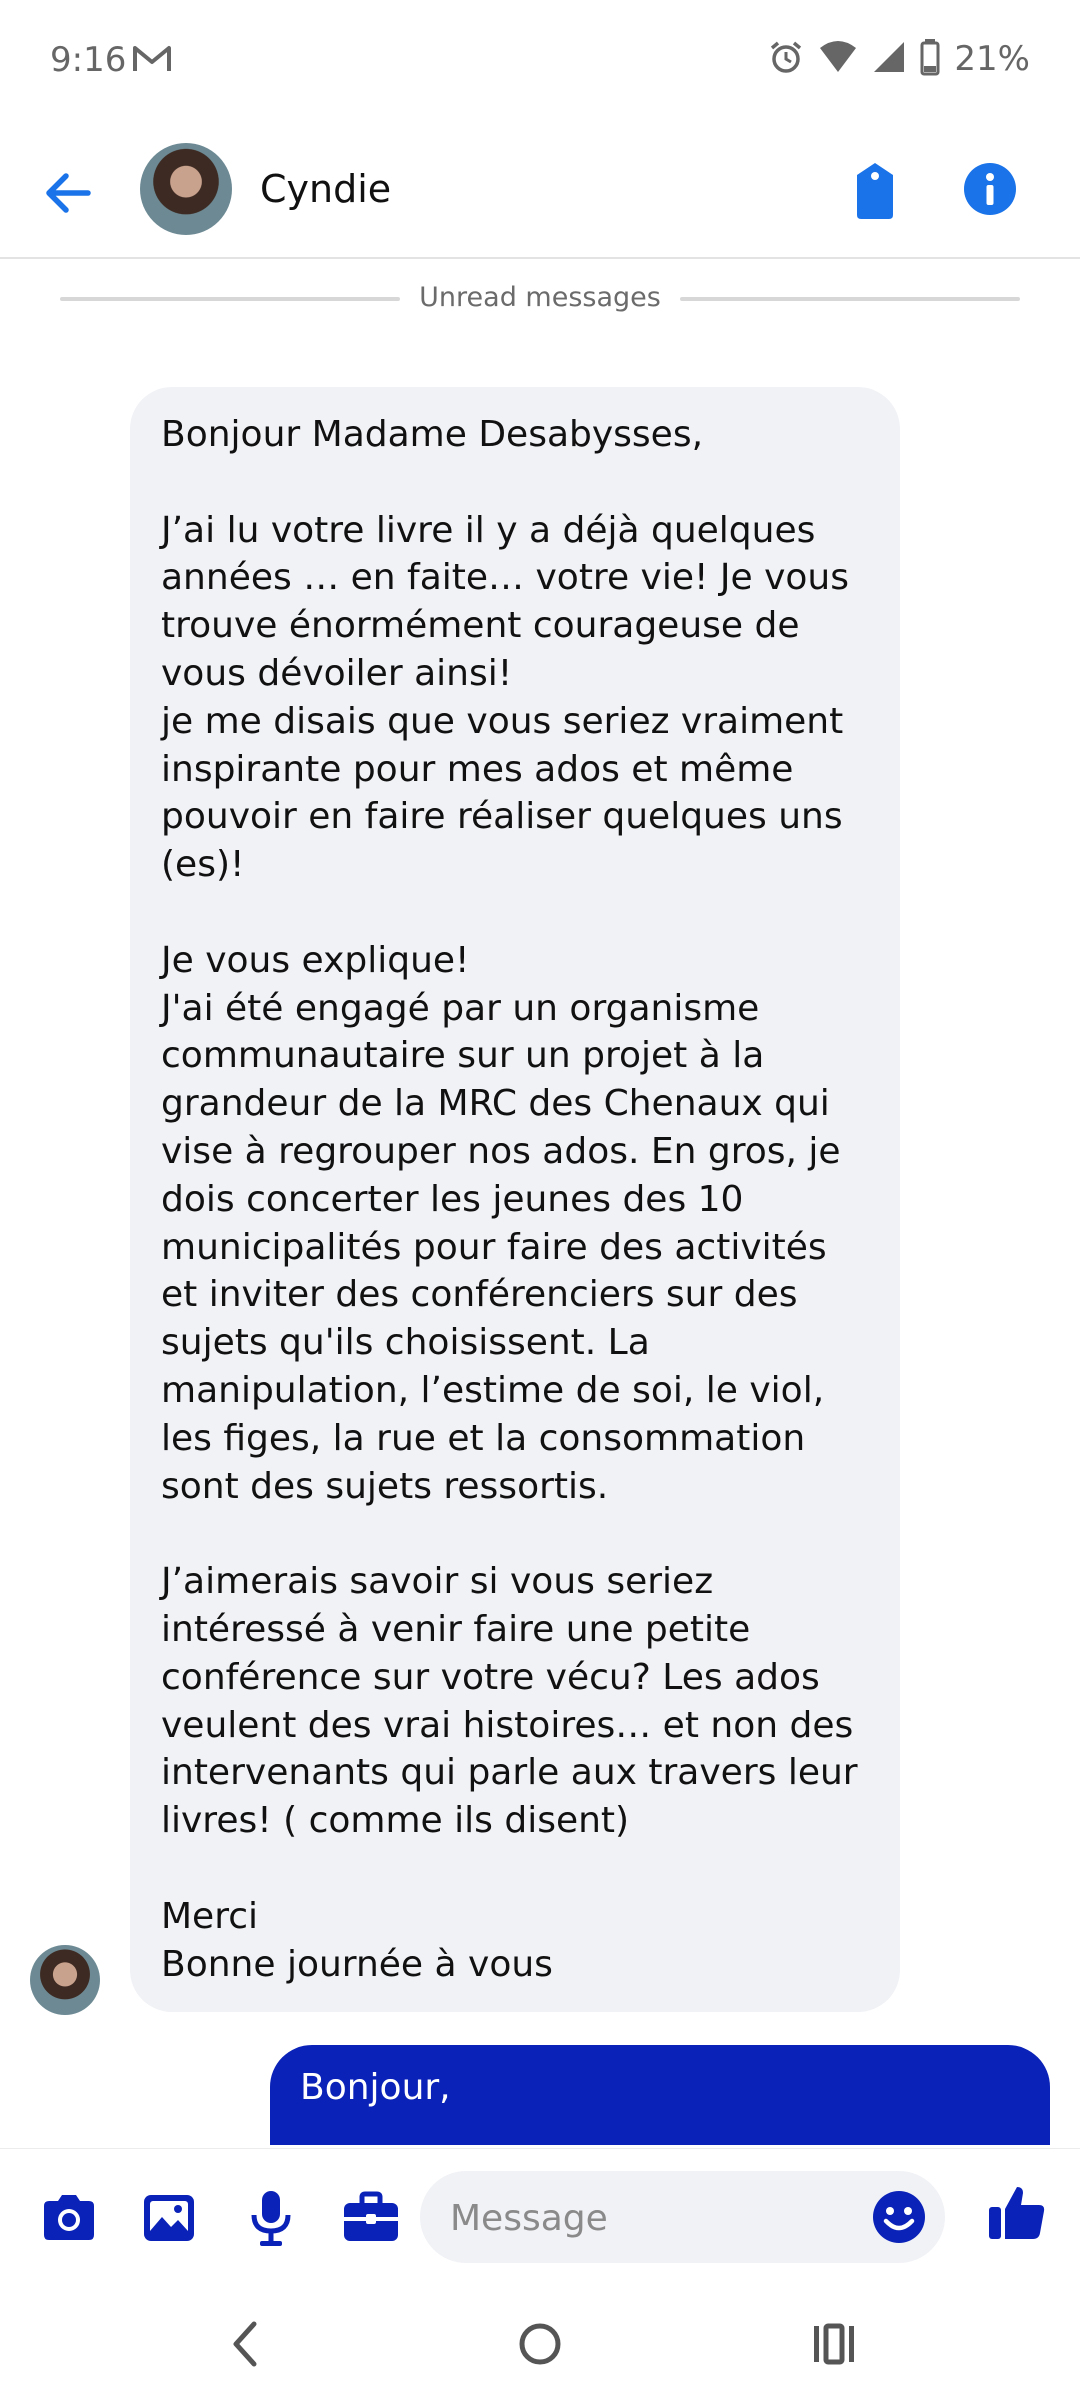  I want to click on message-composer, so click(540, 2216).